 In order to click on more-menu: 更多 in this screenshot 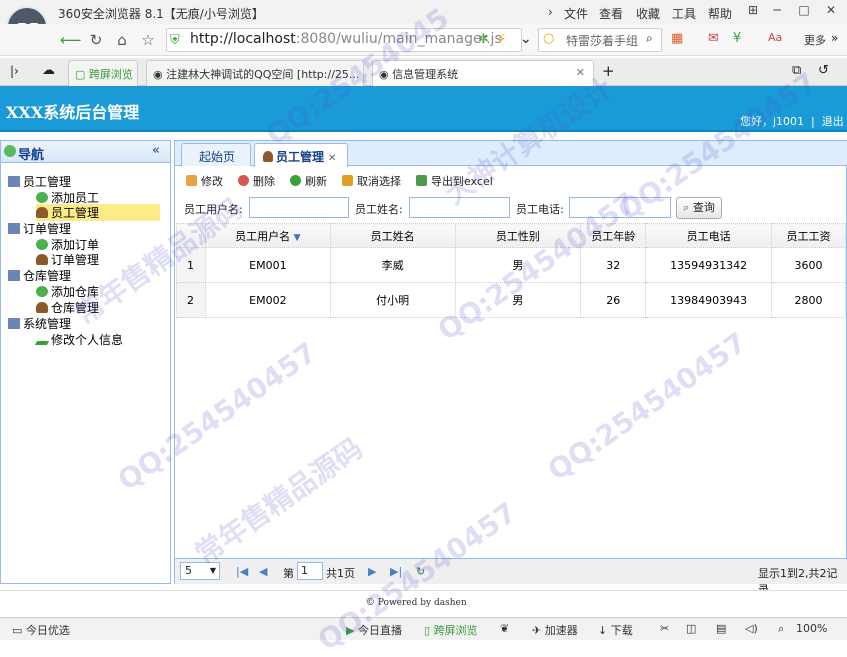, I will do `click(815, 40)`.